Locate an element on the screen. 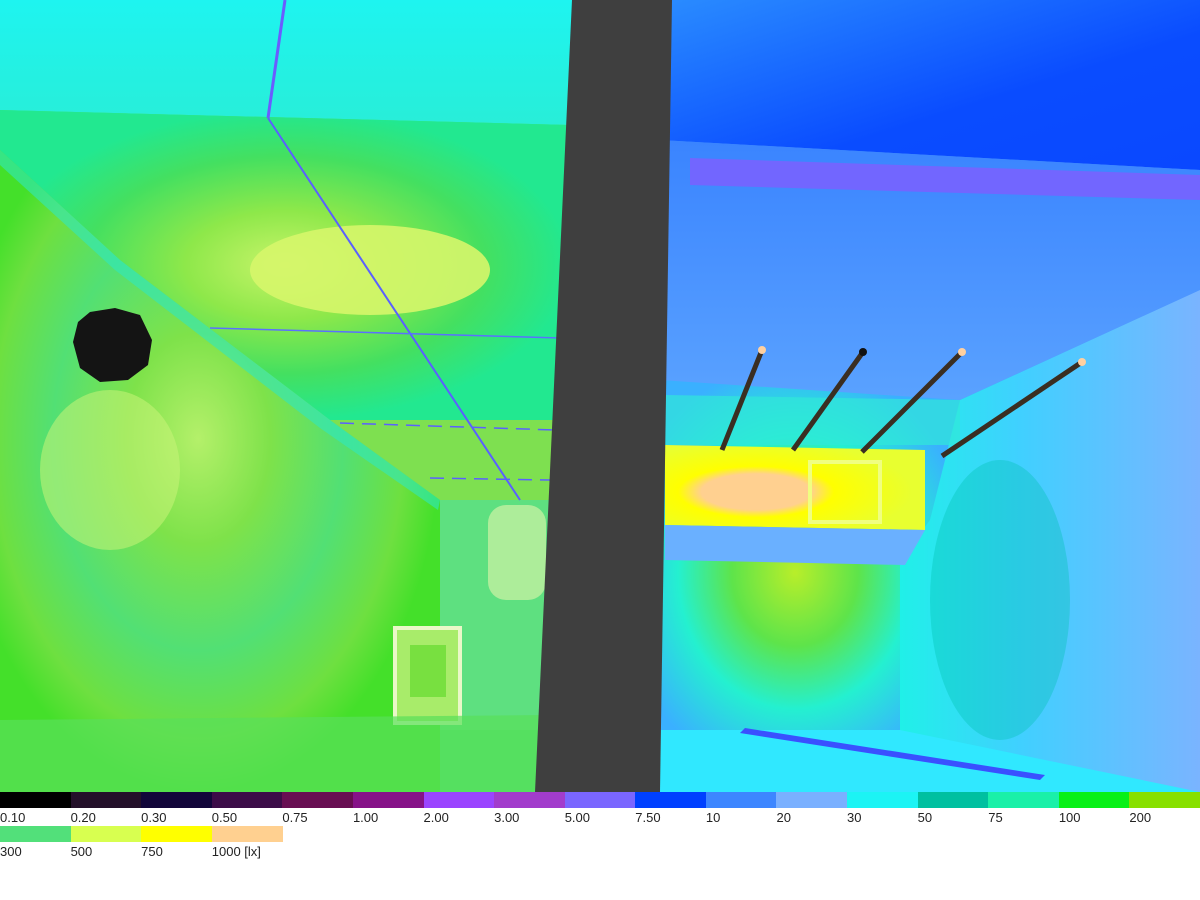  legend-label: 1000 [lx] is located at coordinates (236, 851).